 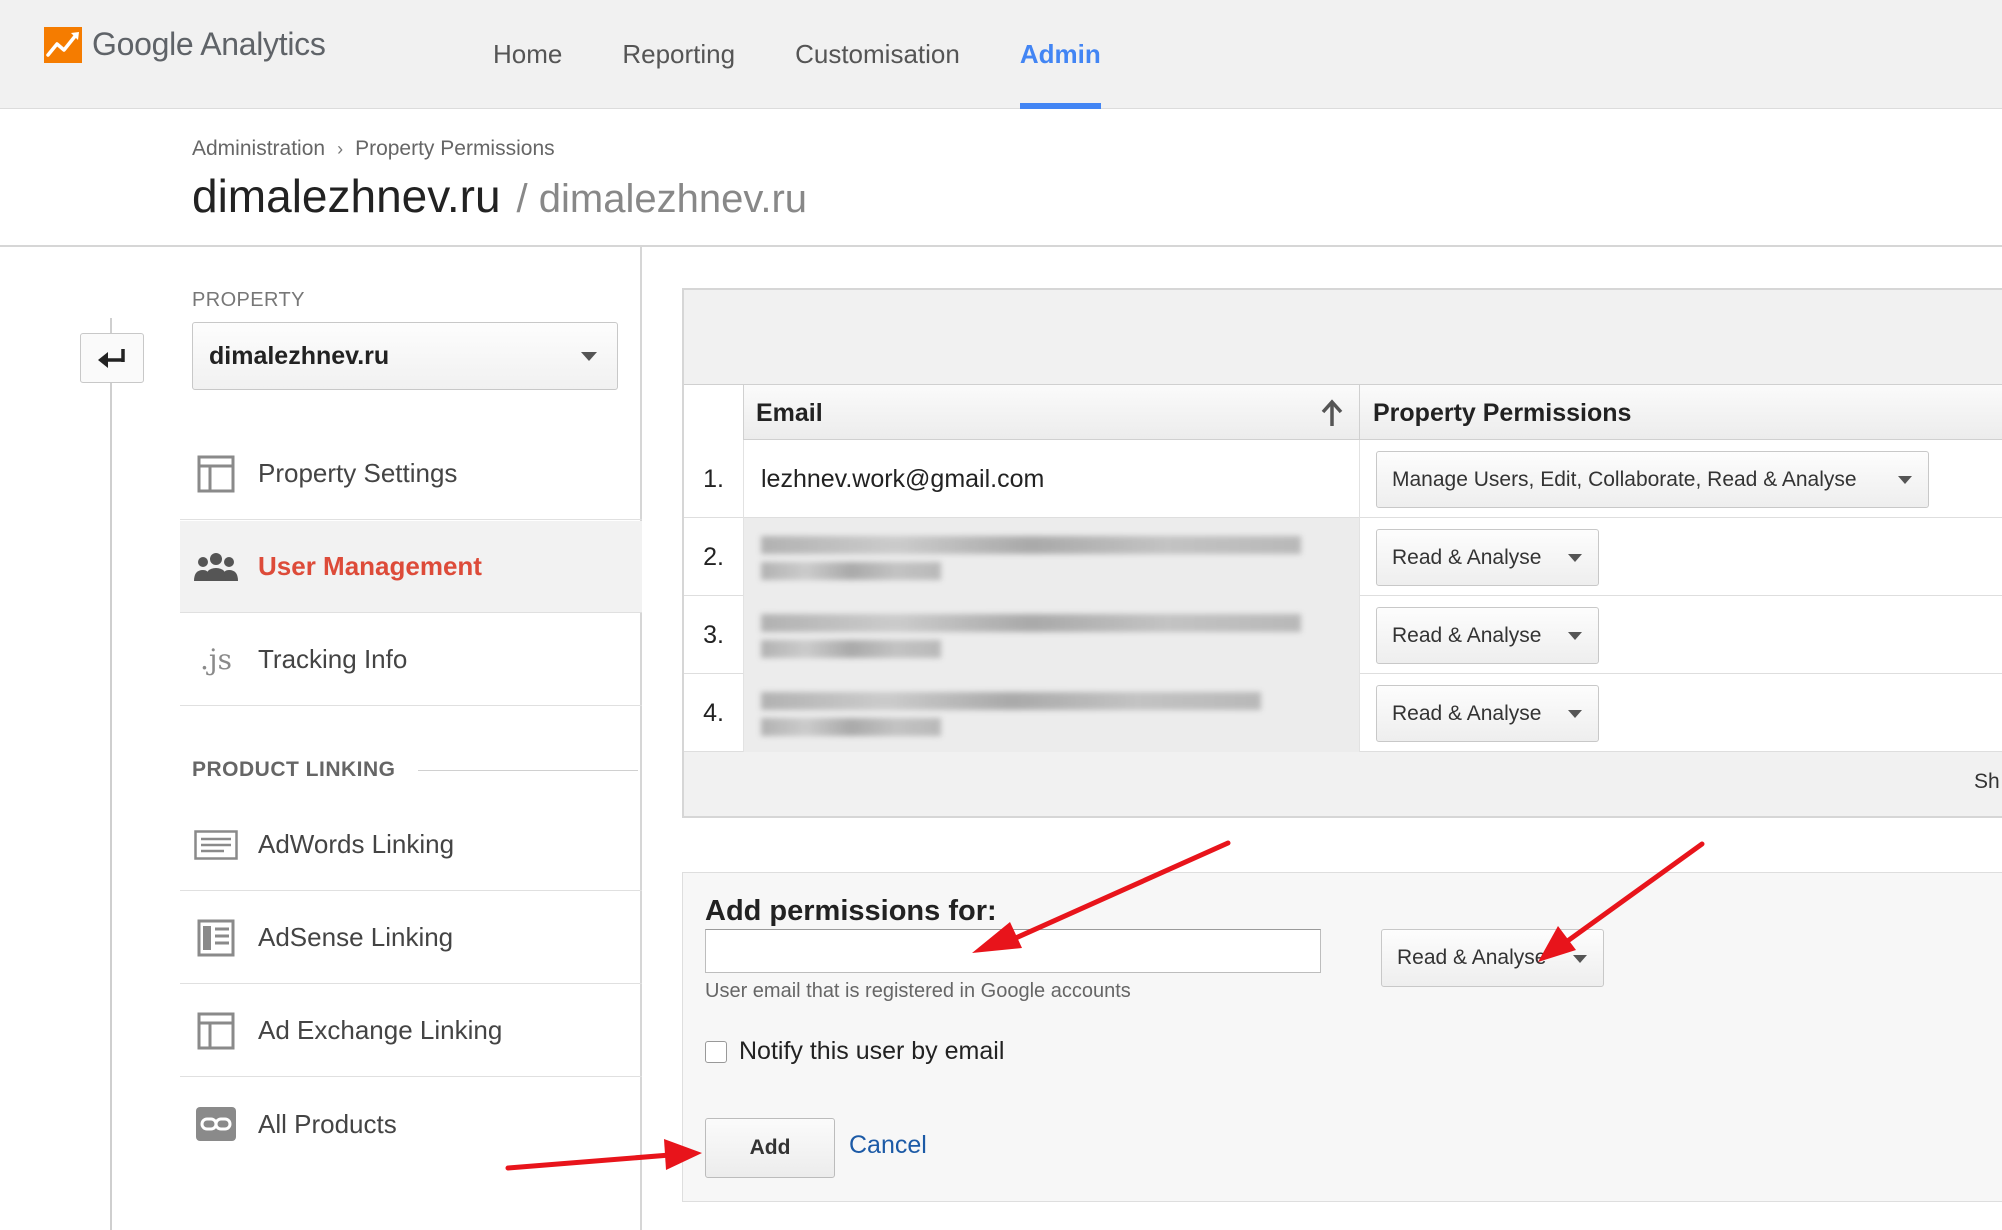 I want to click on sidebar-item-all-products: All Products, so click(x=411, y=1124).